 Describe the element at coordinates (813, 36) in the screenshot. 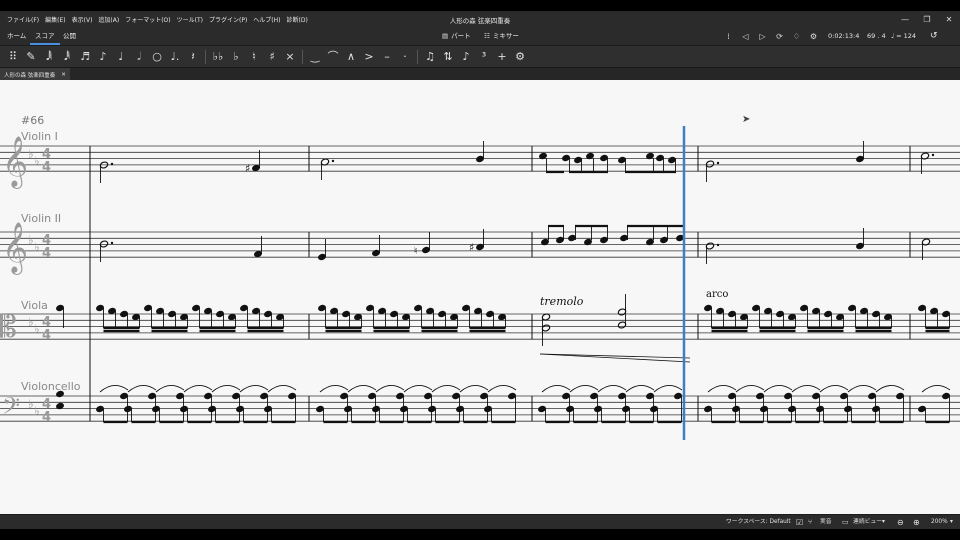

I see `playback-settings-icon: ⚙` at that location.